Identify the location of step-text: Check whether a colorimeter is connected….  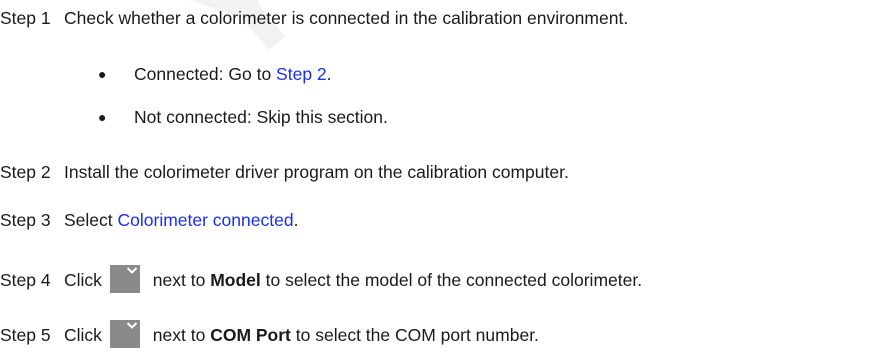
(346, 18).